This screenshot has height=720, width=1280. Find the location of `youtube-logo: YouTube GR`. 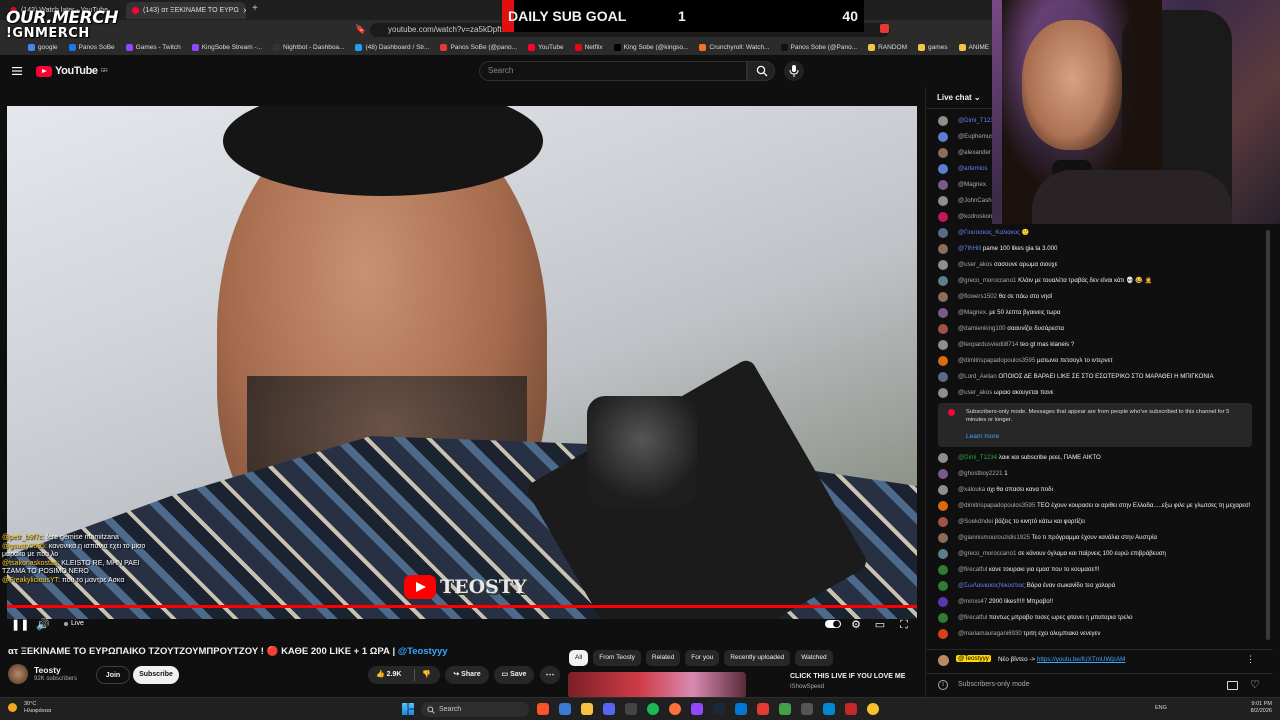

youtube-logo: YouTube GR is located at coordinates (72, 71).